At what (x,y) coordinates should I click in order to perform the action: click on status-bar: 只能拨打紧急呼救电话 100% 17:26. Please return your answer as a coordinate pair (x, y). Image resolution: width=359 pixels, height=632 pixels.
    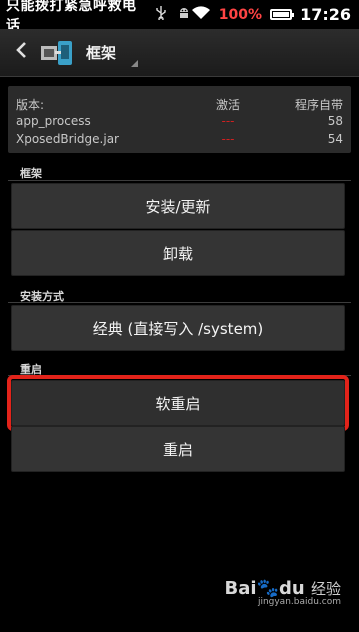
    Looking at the image, I should click on (179, 17).